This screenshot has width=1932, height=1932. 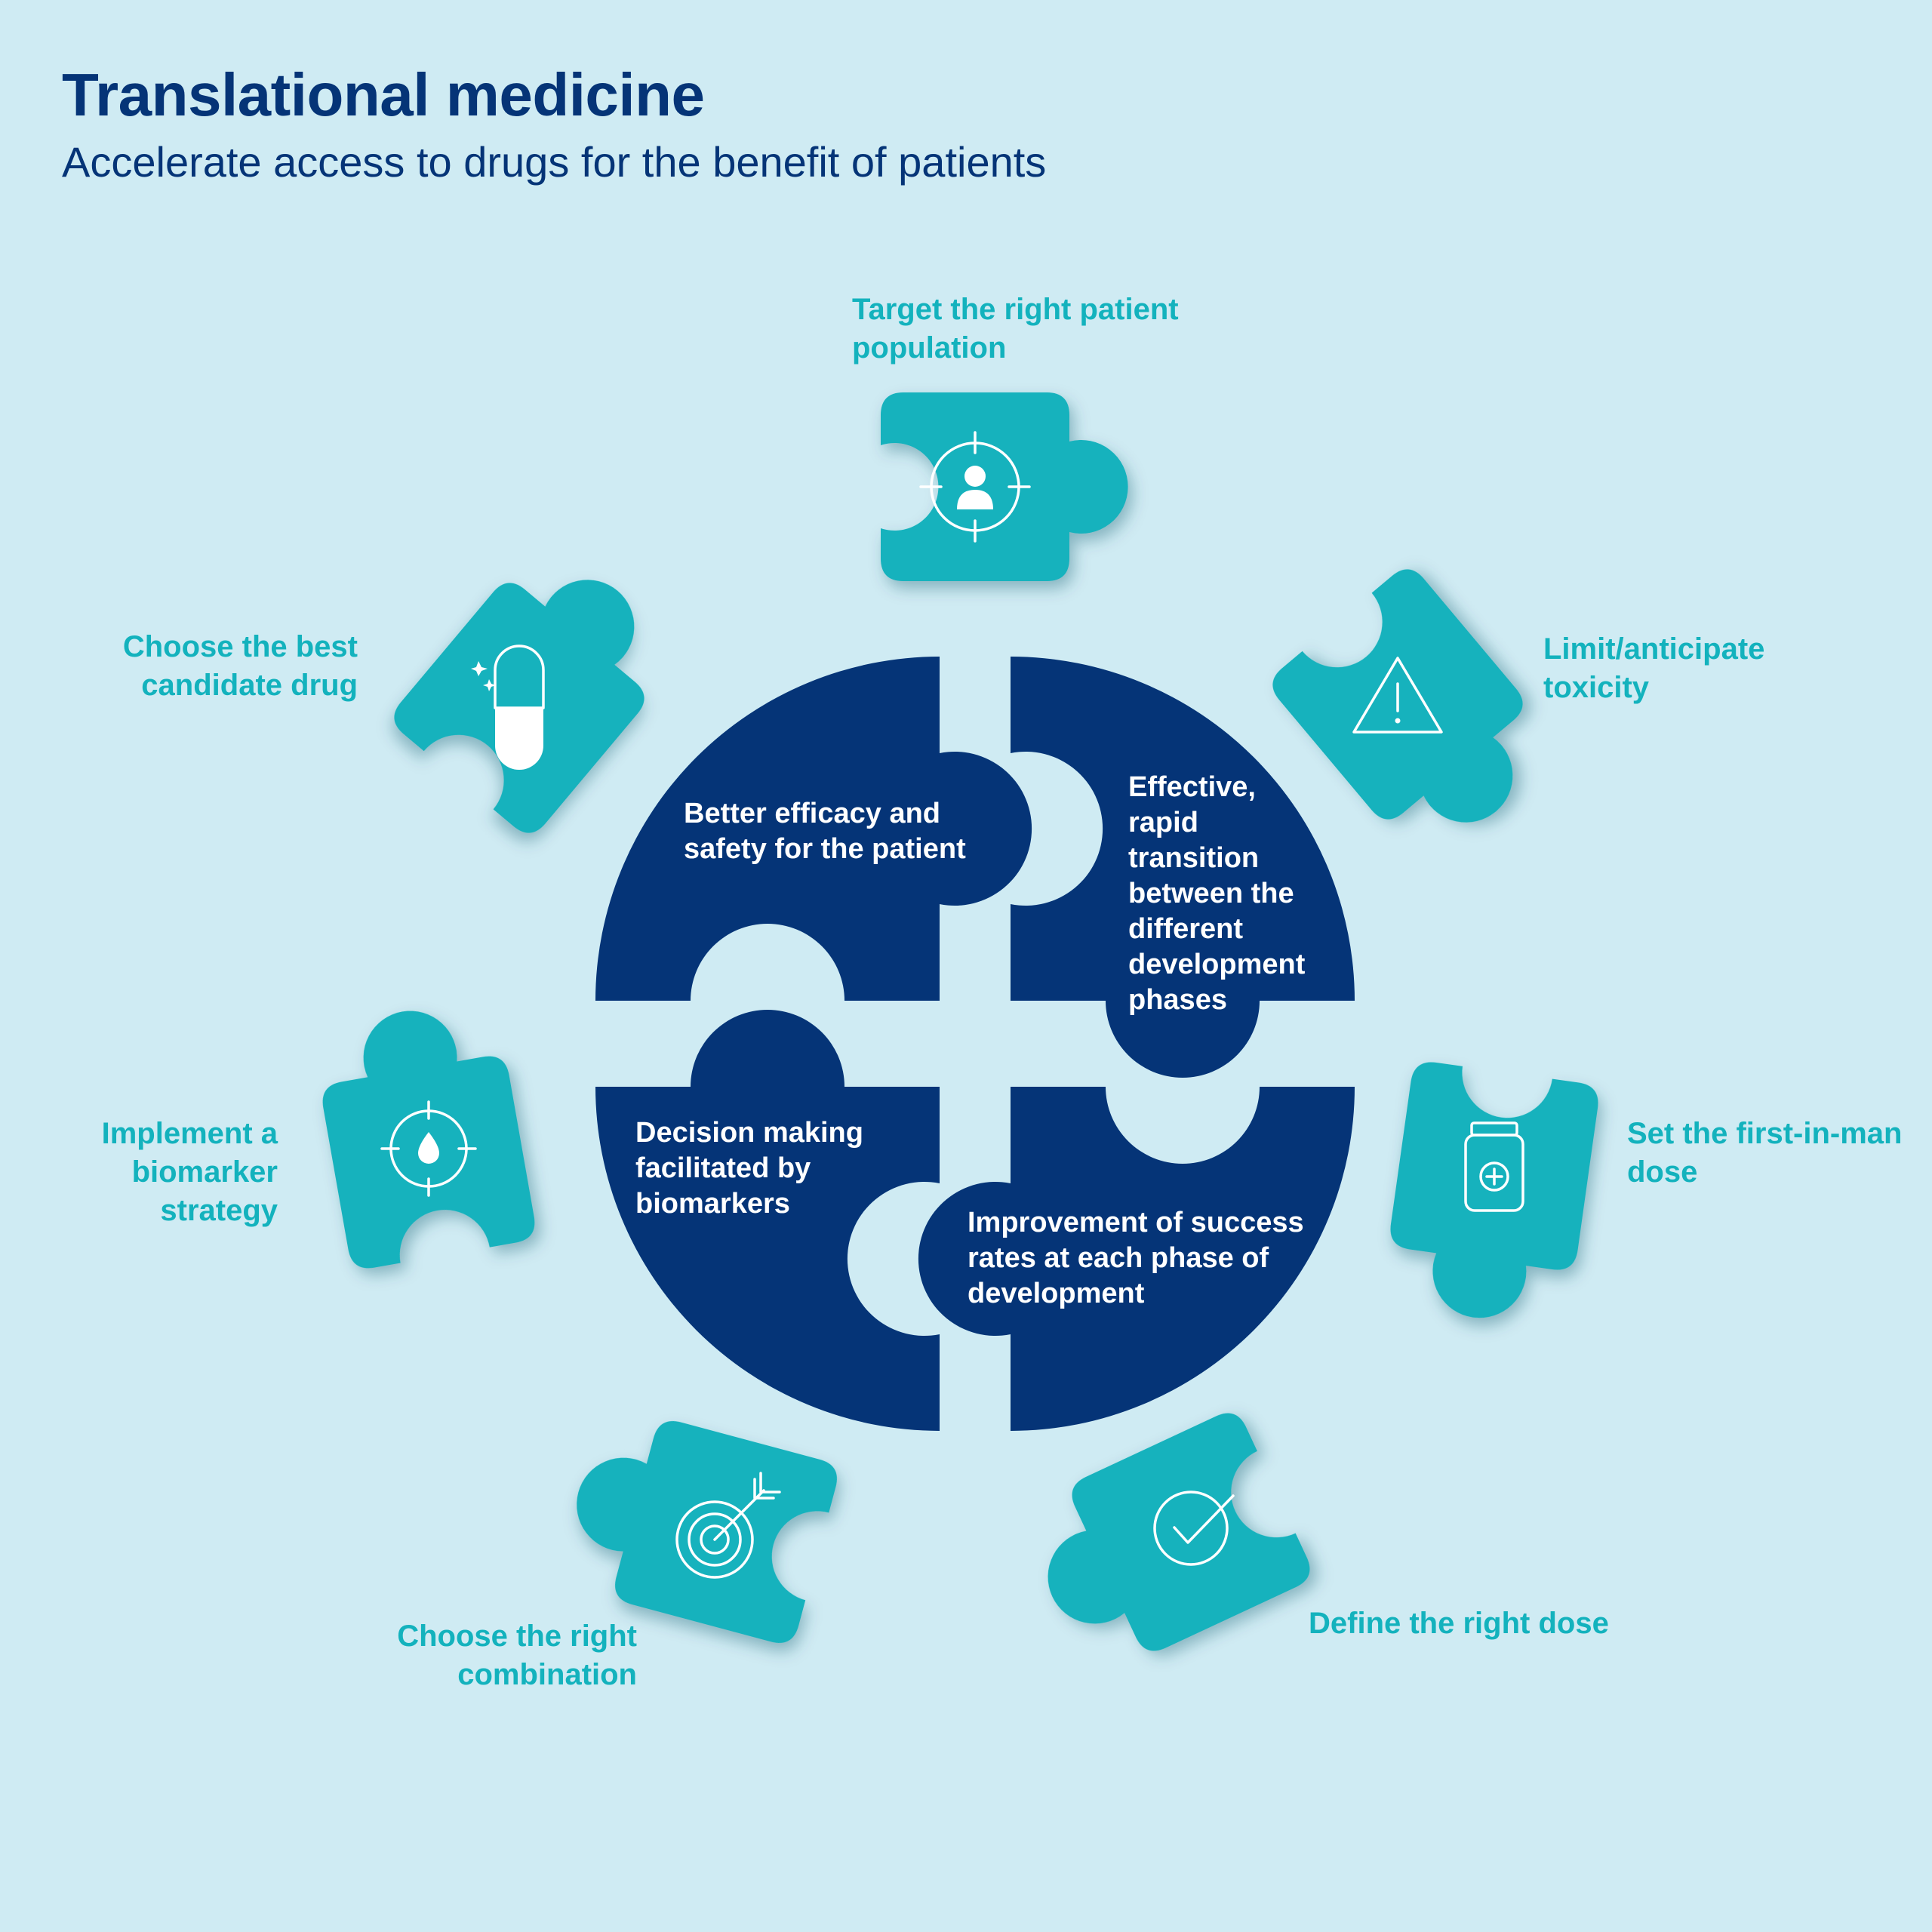 I want to click on caption-biomarker-strategy: Implement a biomarker strategy, so click(x=189, y=1172).